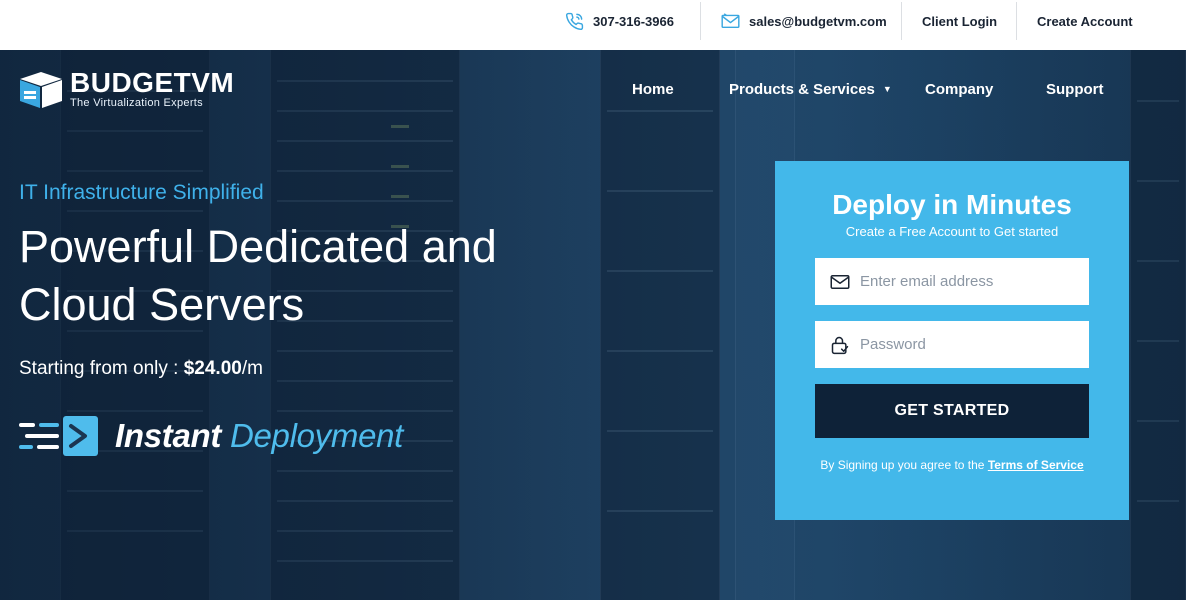  Describe the element at coordinates (299, 276) in the screenshot. I see `hero-headline: Powerful Dedicated and Cloud Servers` at that location.